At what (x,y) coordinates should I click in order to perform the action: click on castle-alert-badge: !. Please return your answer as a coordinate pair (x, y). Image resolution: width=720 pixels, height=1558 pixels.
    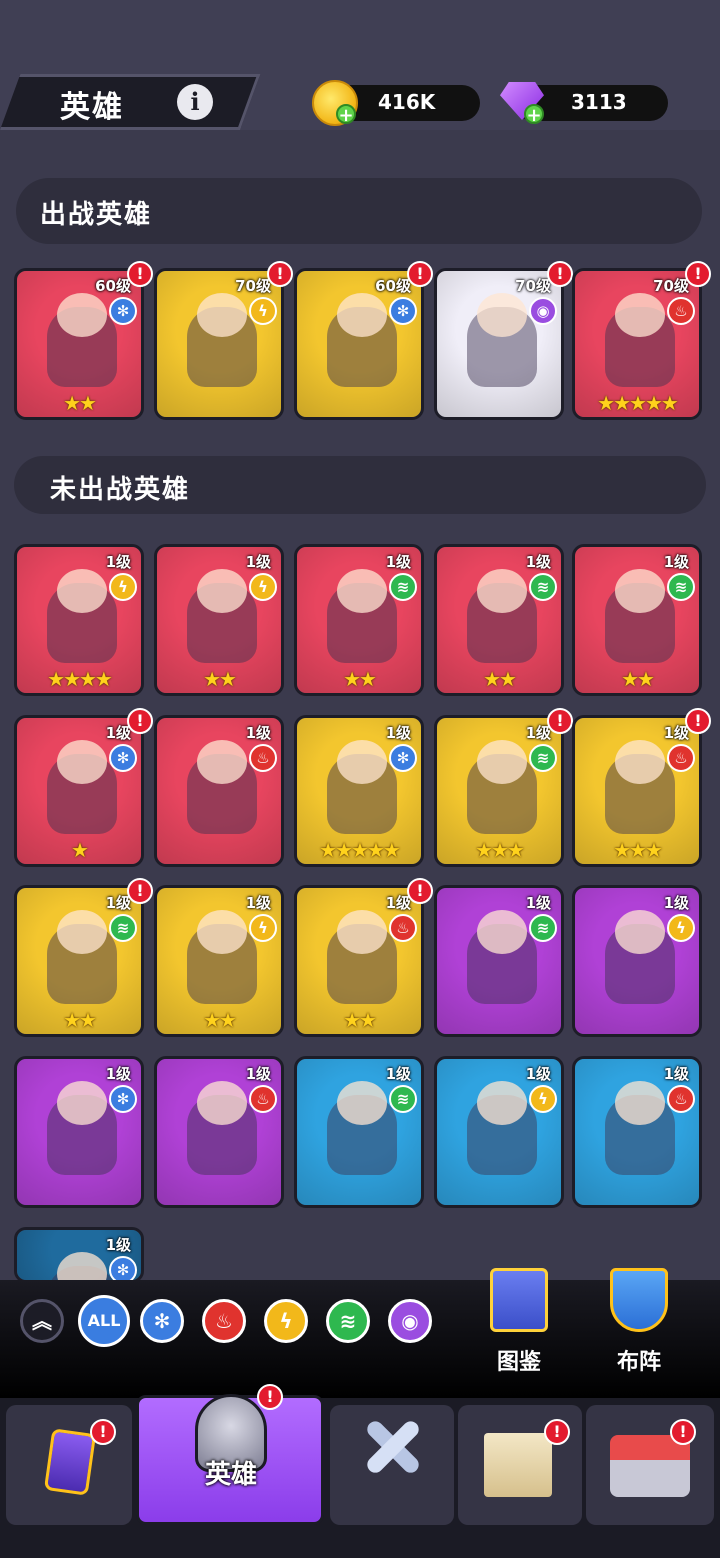
    Looking at the image, I should click on (557, 1432).